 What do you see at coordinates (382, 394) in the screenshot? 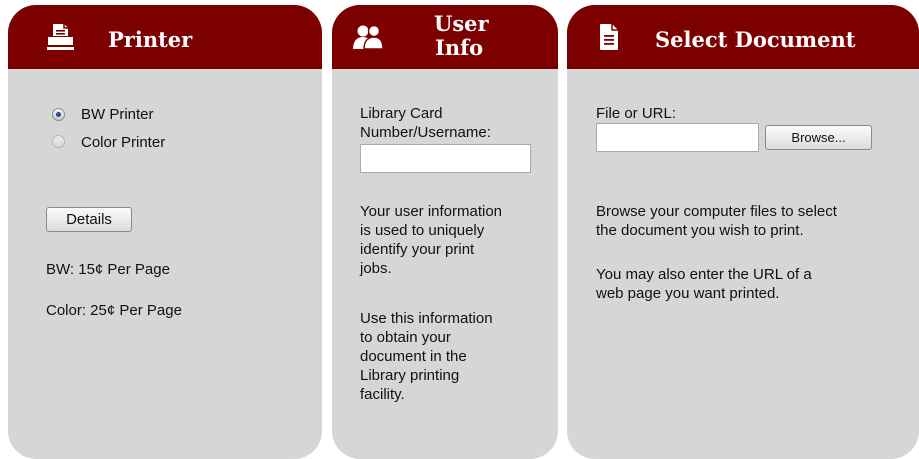
I see `user-info-desc2-line5: facility.` at bounding box center [382, 394].